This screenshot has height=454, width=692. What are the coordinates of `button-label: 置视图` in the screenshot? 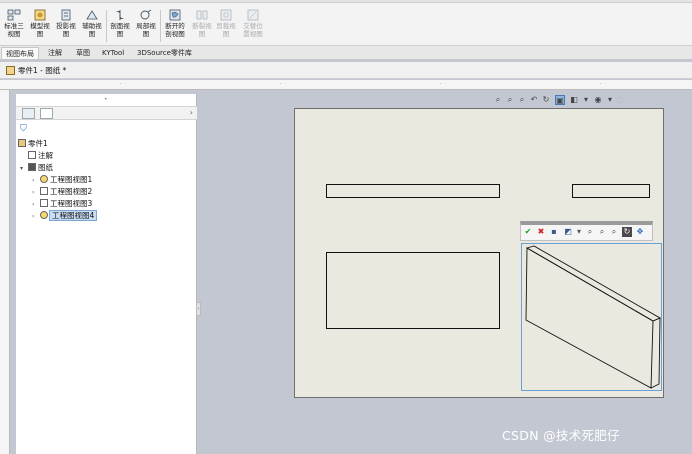 It's located at (253, 34).